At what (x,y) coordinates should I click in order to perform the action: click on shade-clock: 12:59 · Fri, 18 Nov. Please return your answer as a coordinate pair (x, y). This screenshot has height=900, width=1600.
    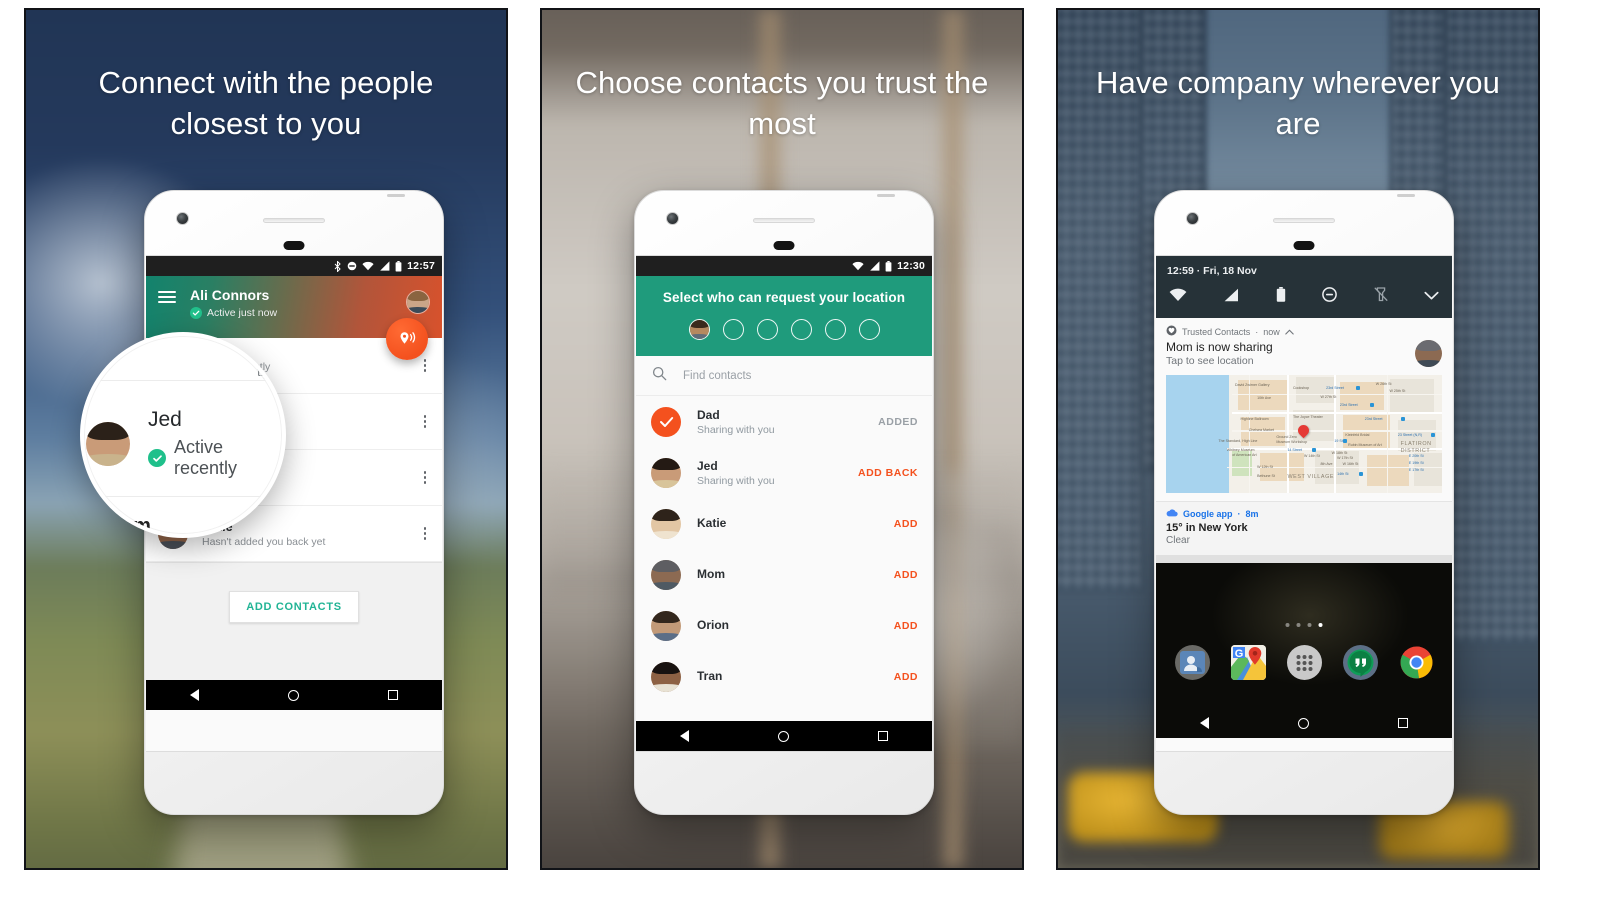
    Looking at the image, I should click on (1212, 271).